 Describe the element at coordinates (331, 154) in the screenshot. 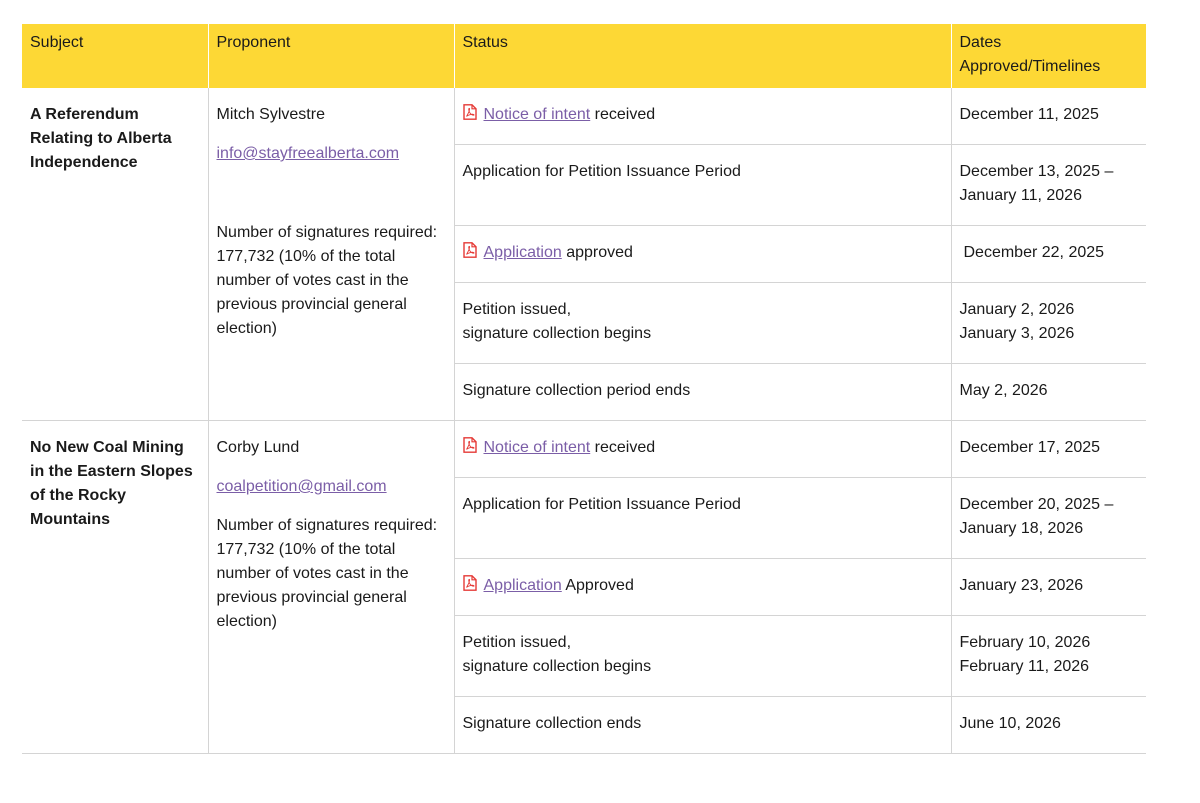

I see `proponent-email-link: info@stayfreealberta.com` at that location.